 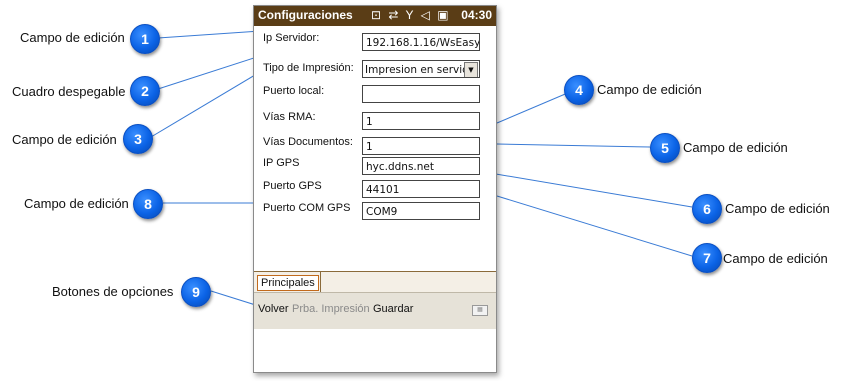 I want to click on puerto-gps-input: 44101, so click(x=421, y=189).